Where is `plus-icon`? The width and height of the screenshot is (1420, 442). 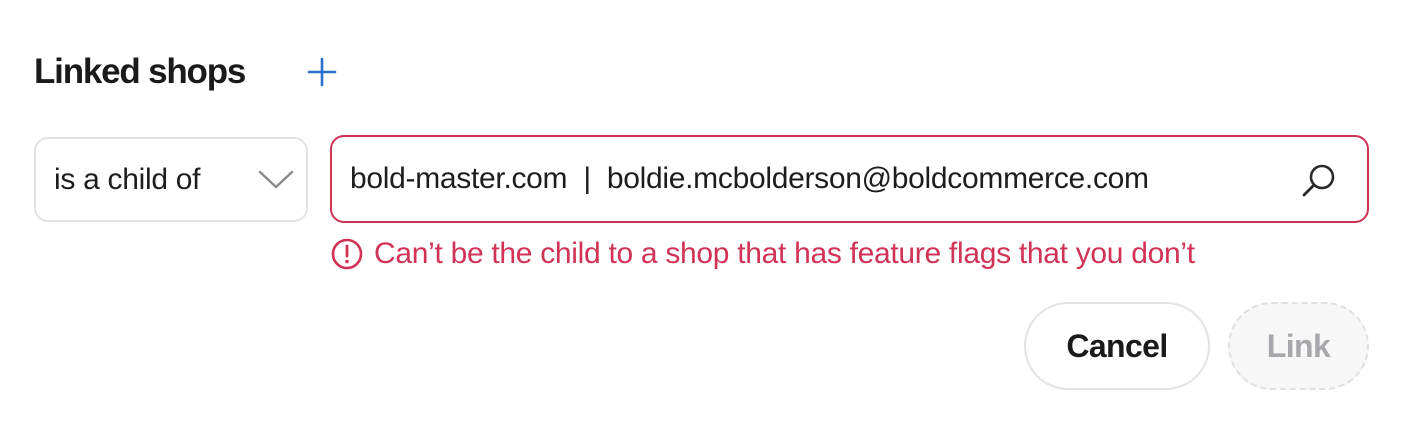 plus-icon is located at coordinates (322, 72).